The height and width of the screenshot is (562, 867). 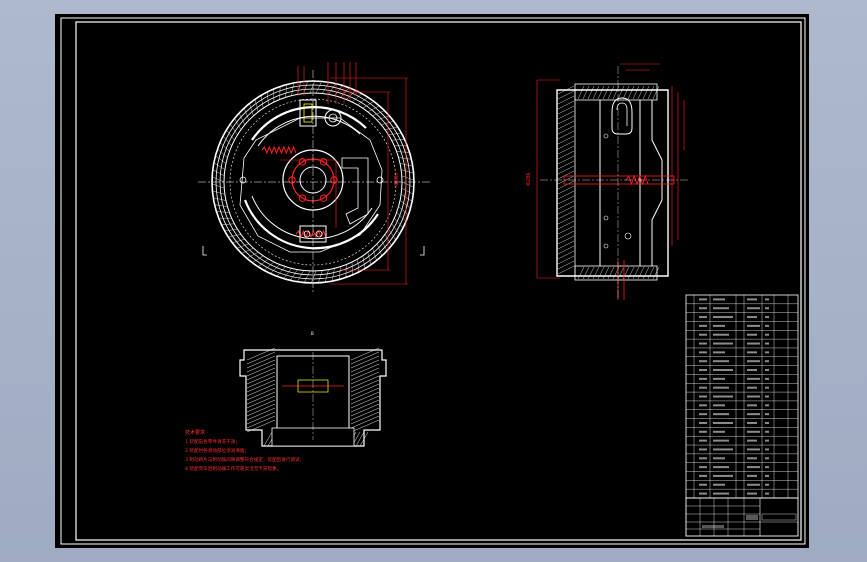 What do you see at coordinates (397, 179) in the screenshot?
I see `front-diameter-label: Φ380` at bounding box center [397, 179].